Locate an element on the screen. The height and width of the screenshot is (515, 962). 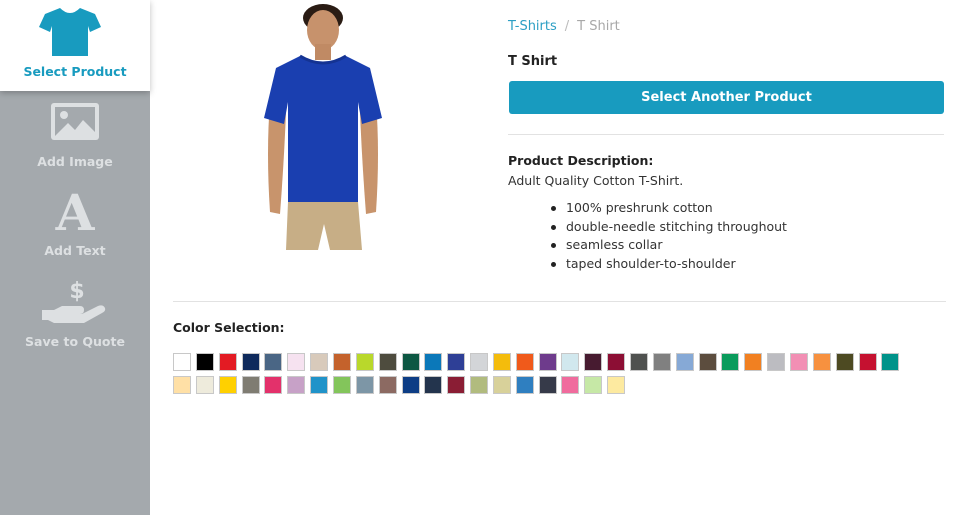
feature-item: seamless collar is located at coordinates (669, 246).